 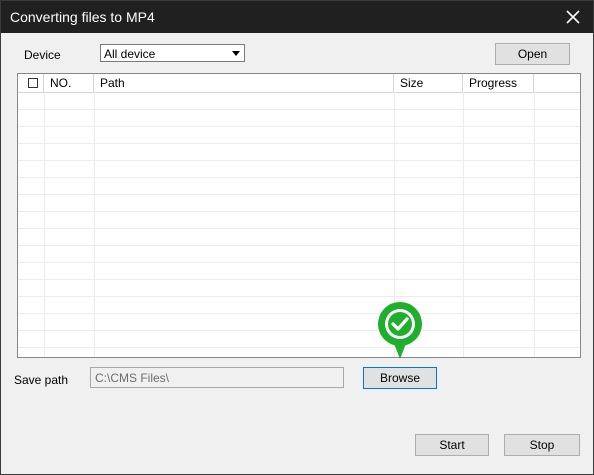 What do you see at coordinates (244, 83) in the screenshot?
I see `column-header-path: Path` at bounding box center [244, 83].